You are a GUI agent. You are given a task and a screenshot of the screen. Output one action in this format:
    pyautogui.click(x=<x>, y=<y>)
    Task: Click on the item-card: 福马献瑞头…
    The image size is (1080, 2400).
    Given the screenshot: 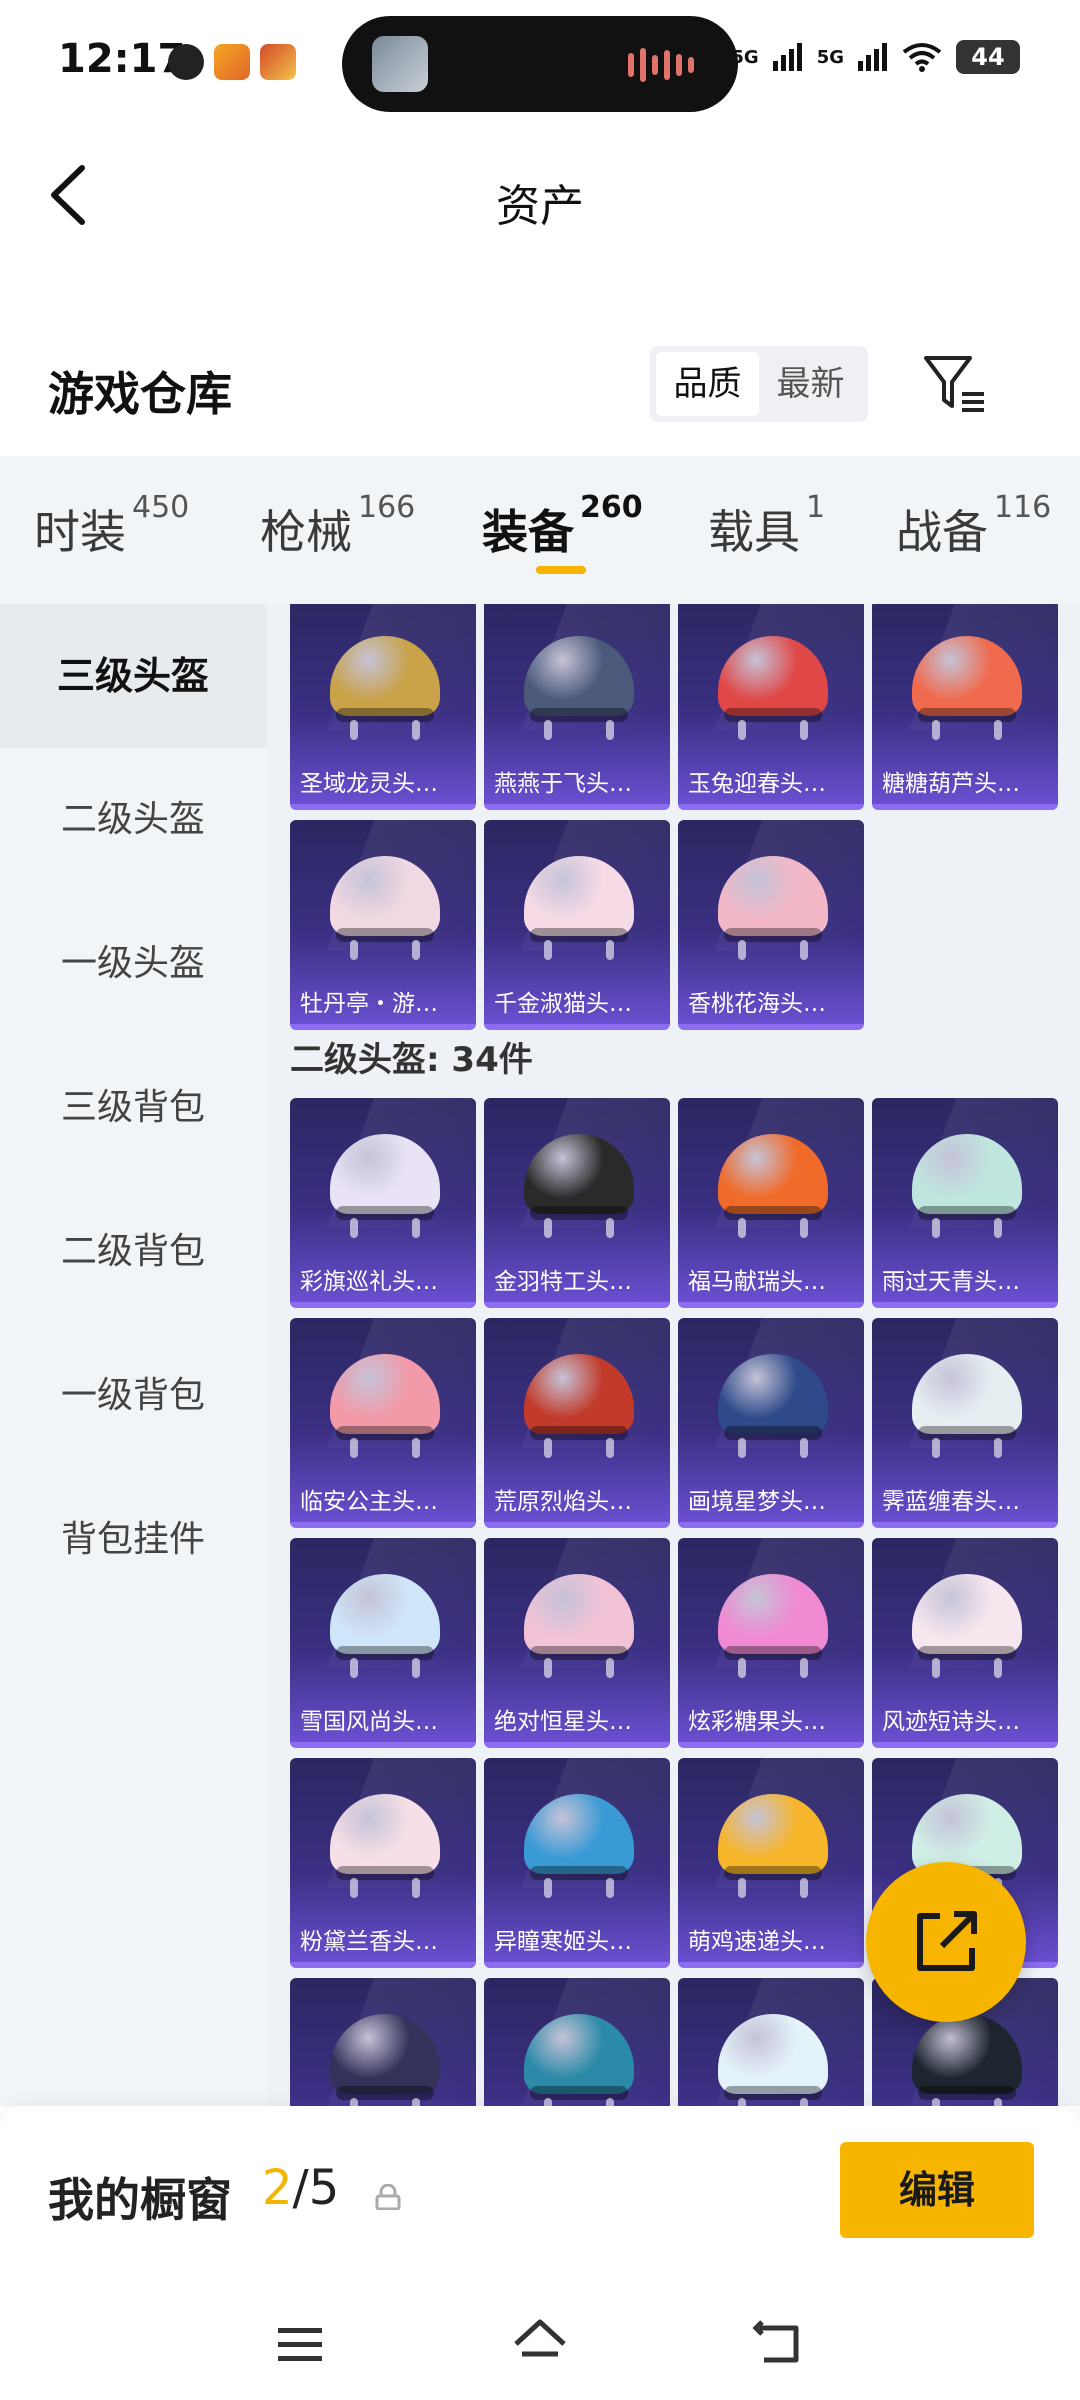 What is the action you would take?
    pyautogui.click(x=771, y=1203)
    